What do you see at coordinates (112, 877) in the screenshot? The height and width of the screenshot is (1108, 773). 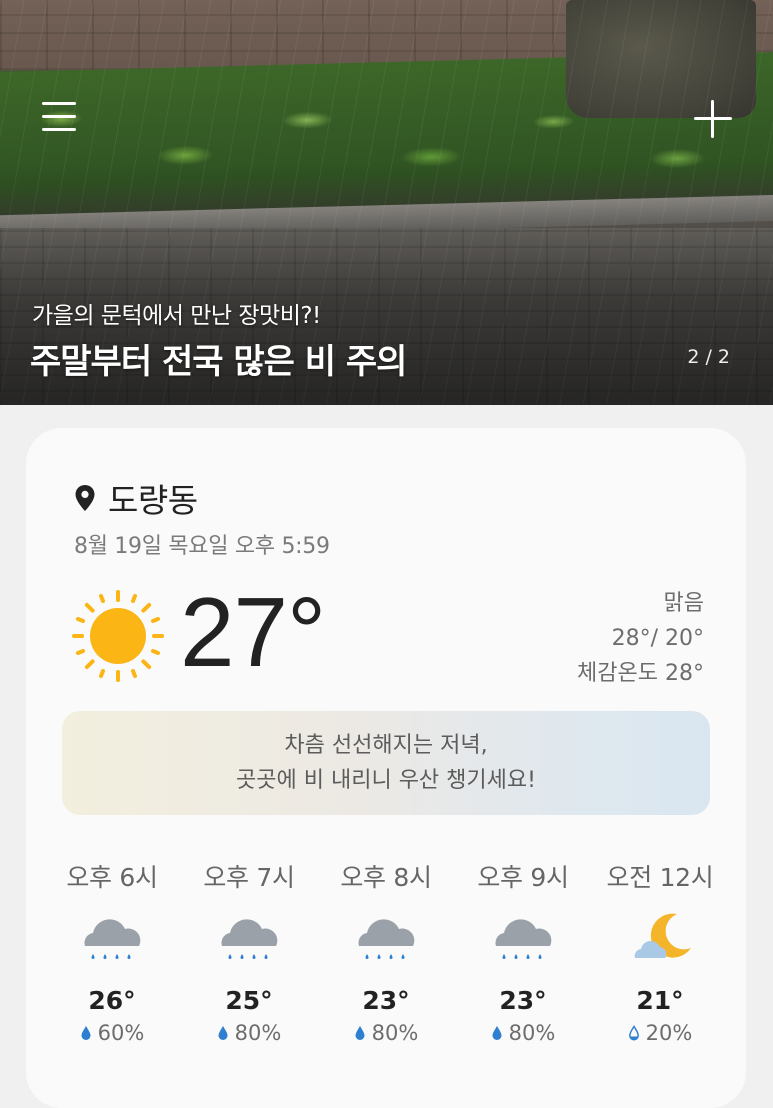 I see `hour-time: 오후 6시` at bounding box center [112, 877].